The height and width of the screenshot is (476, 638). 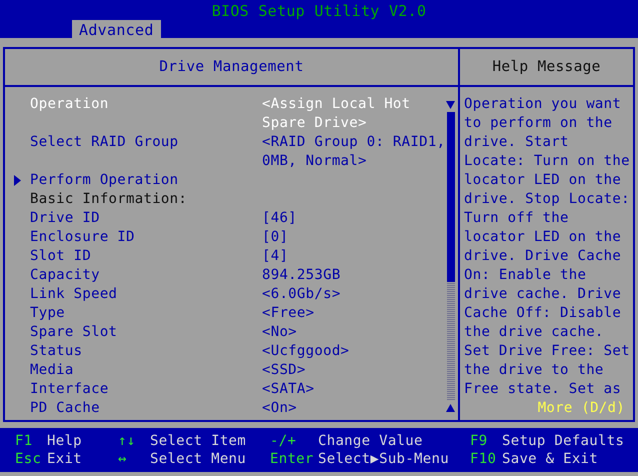 I want to click on shortcut-action: Change Value, so click(x=370, y=441).